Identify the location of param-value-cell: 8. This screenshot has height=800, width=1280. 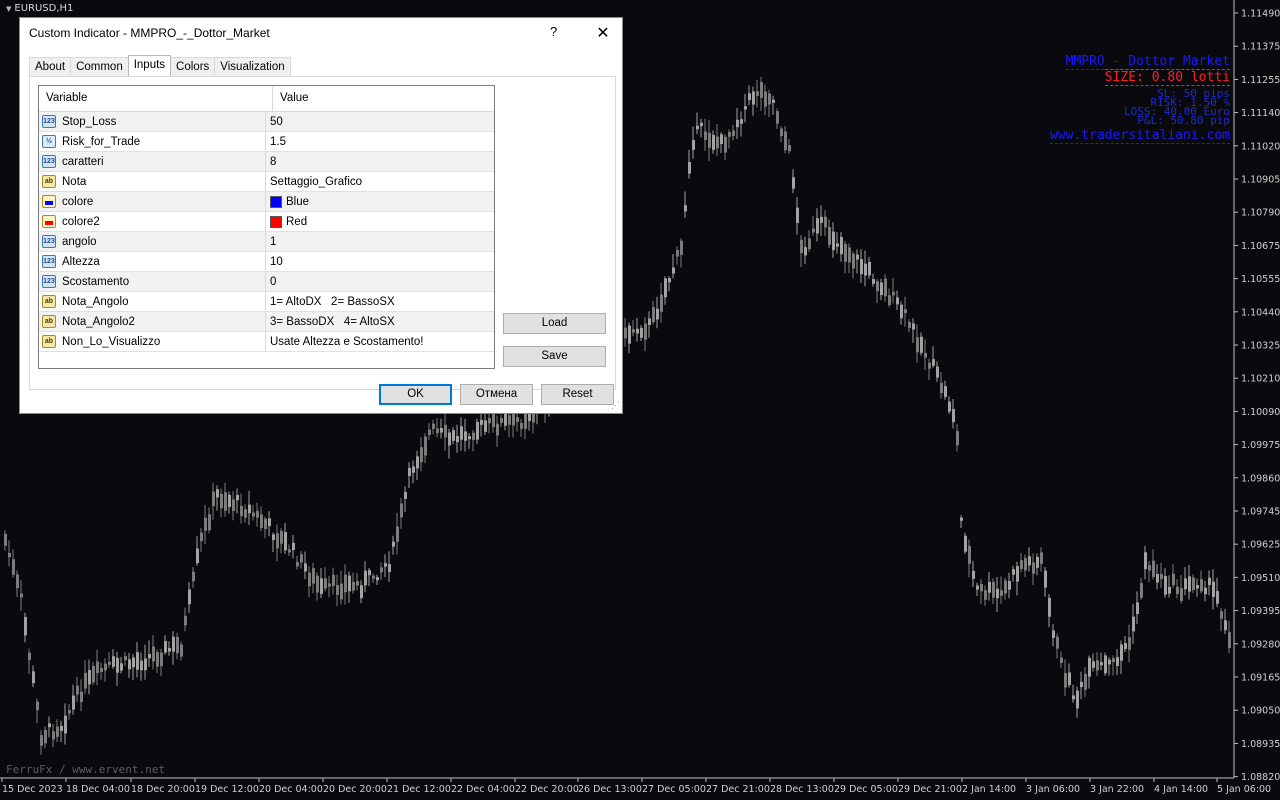
(271, 162).